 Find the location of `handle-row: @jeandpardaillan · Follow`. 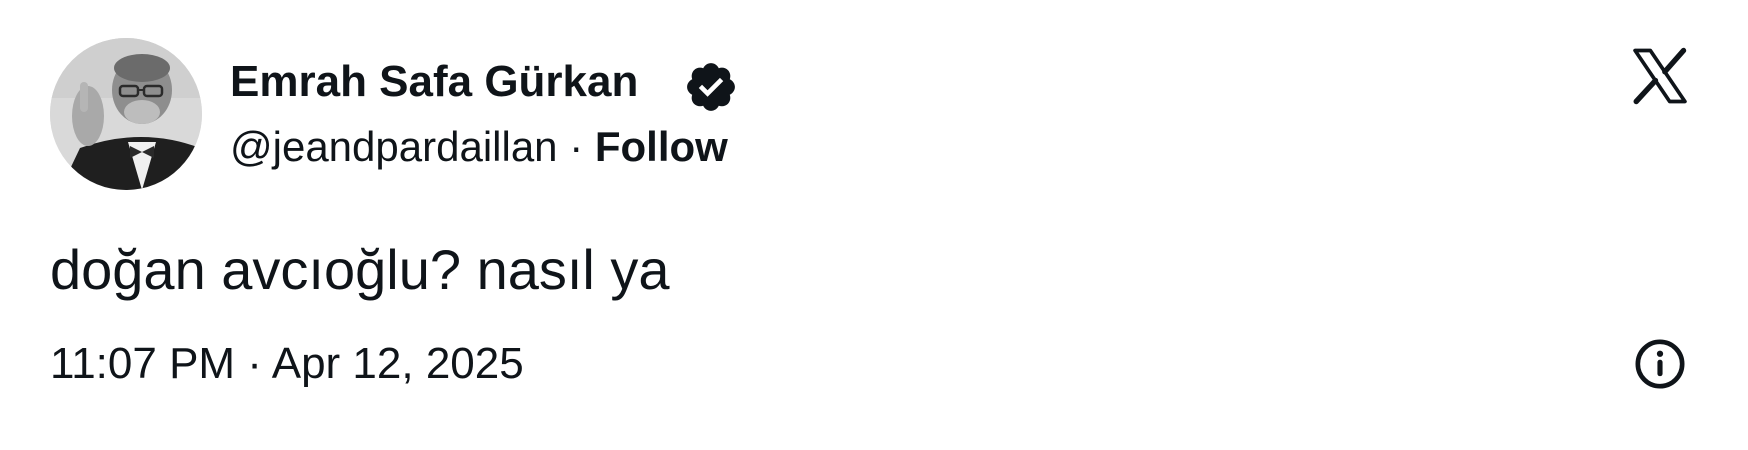

handle-row: @jeandpardaillan · Follow is located at coordinates (479, 147).